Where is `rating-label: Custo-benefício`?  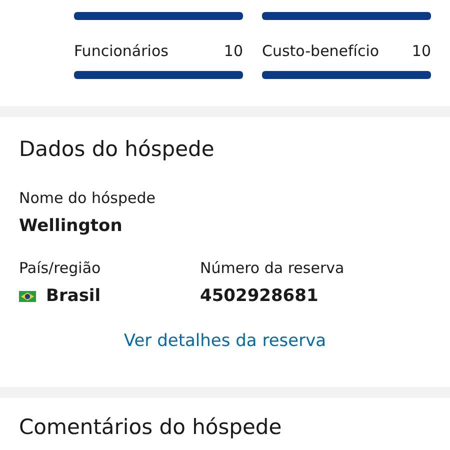
rating-label: Custo-benefício is located at coordinates (321, 51).